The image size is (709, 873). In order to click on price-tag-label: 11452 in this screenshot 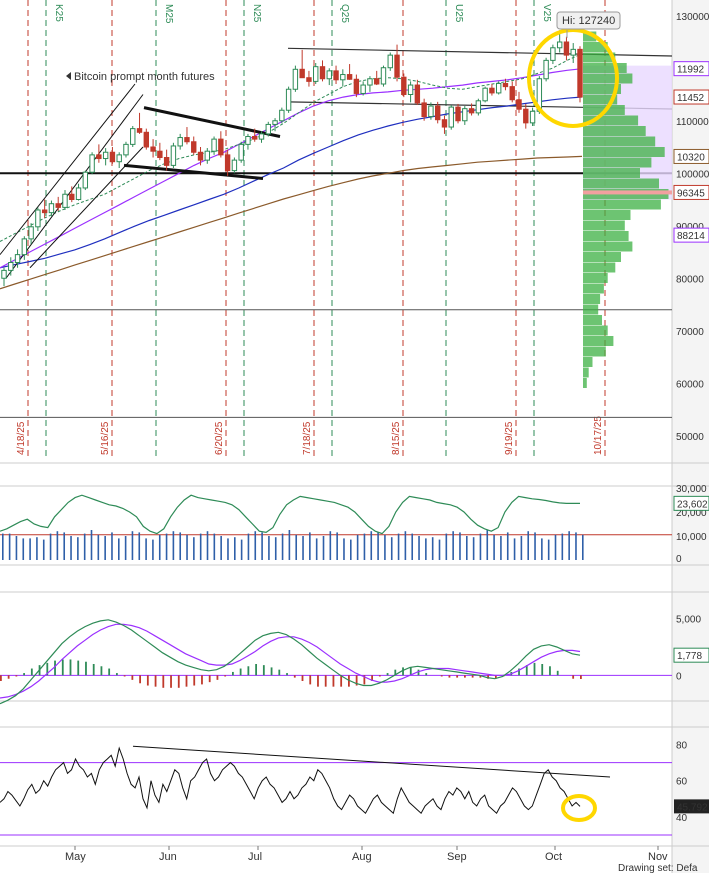, I will do `click(691, 98)`.